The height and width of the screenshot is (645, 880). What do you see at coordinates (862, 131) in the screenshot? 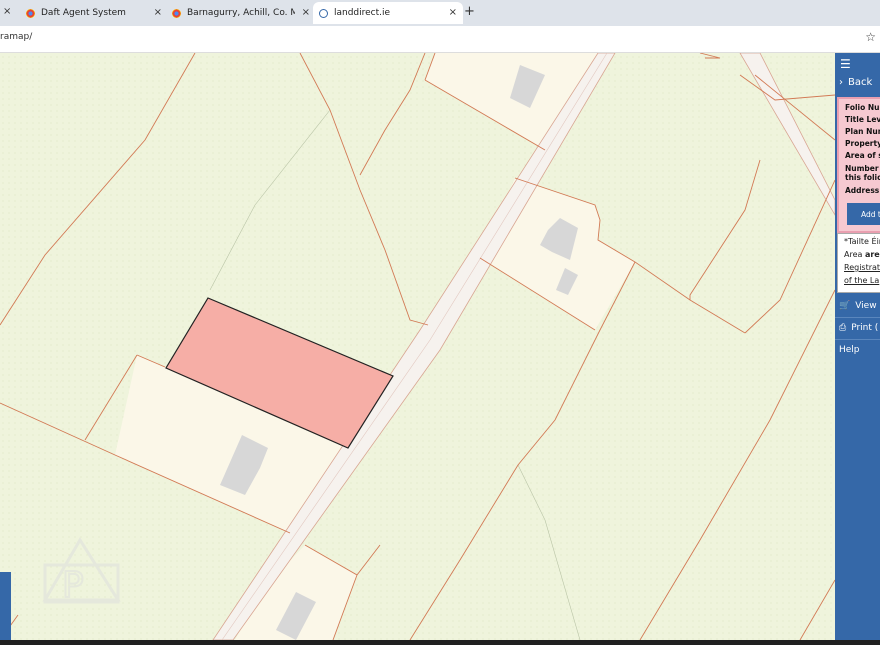
I see `info-row: Plan Num` at bounding box center [862, 131].